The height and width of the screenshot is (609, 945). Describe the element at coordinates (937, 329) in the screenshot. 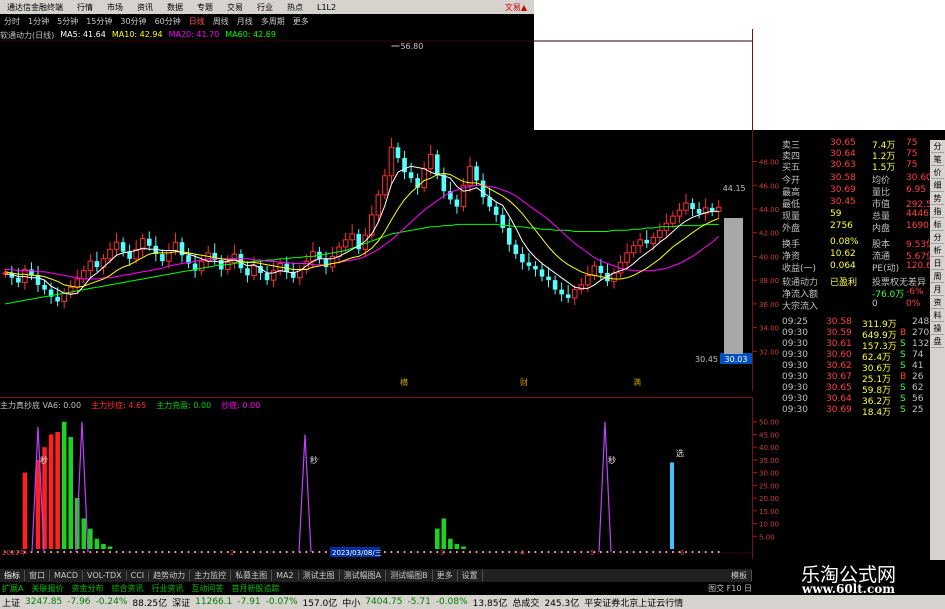

I see `vtool-button: 操` at that location.